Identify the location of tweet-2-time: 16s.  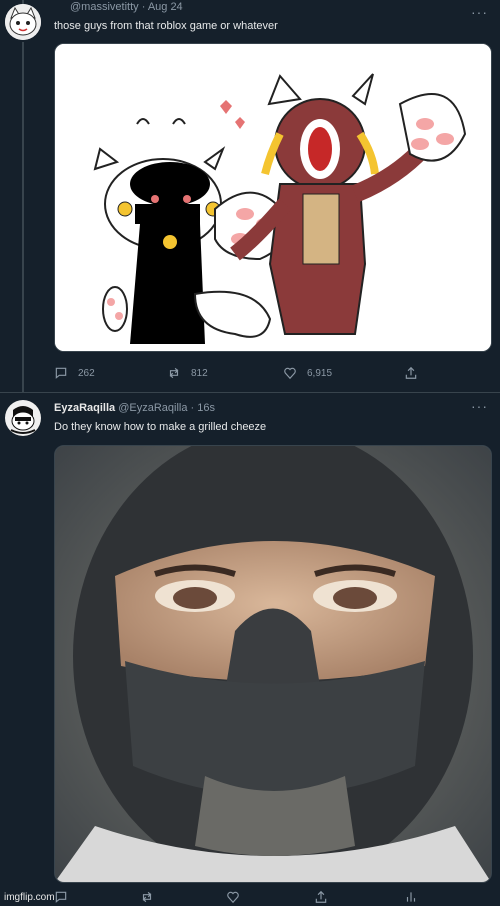
(206, 408).